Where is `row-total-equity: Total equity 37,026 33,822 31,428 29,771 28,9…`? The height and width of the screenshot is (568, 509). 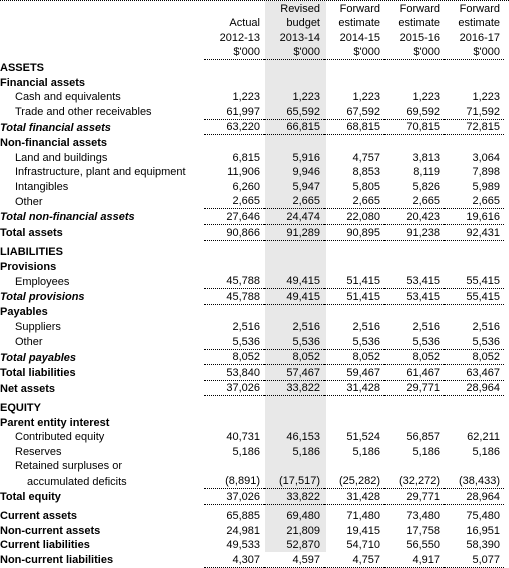
row-total-equity: Total equity 37,026 33,822 31,428 29,771 28,9… is located at coordinates (252, 496).